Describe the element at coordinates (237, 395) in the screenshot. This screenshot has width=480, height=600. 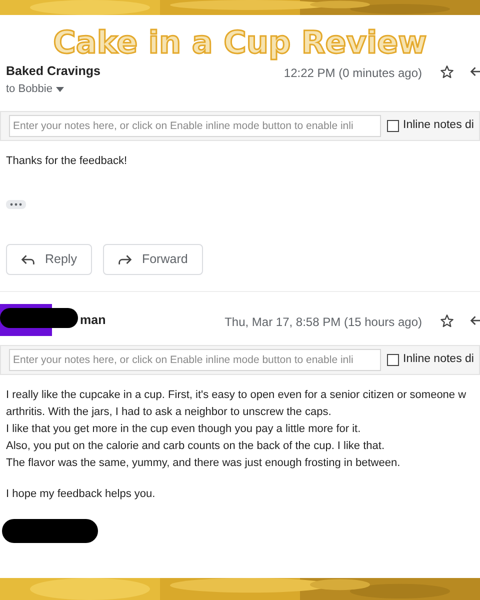
I see `message-text: I really like the cupcake in a cup. First, it's easy to open even for a senior citizen or someone w` at that location.